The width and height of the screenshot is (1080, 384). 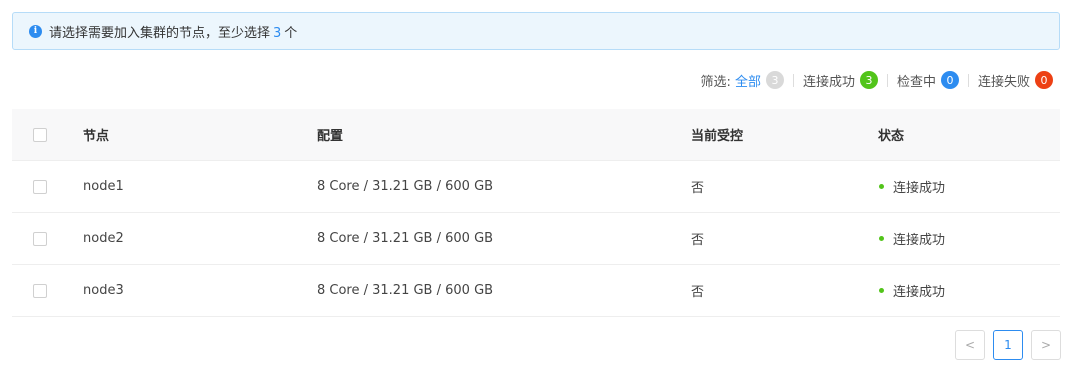 I want to click on filter-all: 全部 3, so click(x=759, y=80).